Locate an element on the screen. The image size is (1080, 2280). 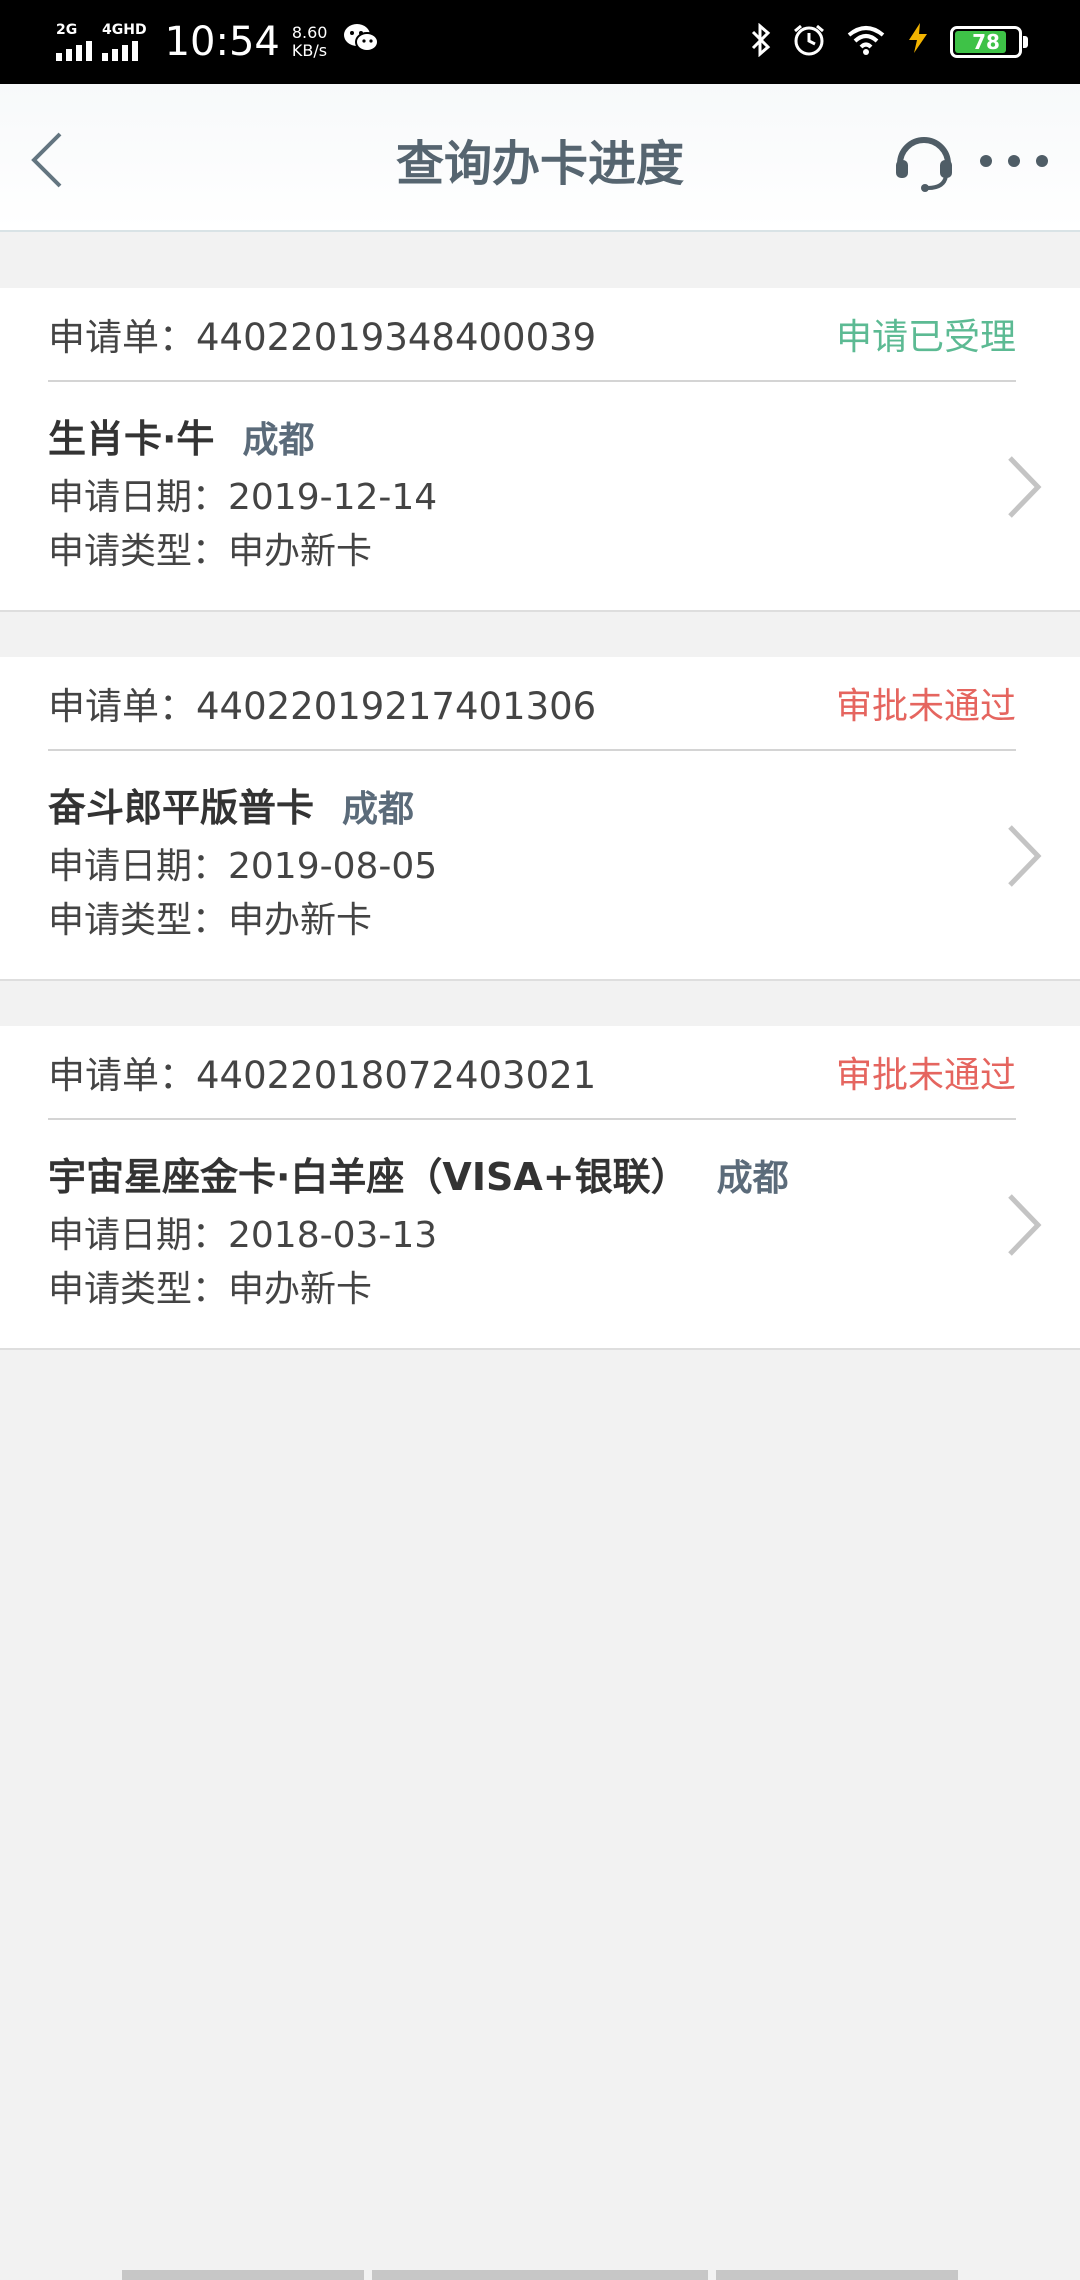
bluetooth-icon is located at coordinates (761, 42).